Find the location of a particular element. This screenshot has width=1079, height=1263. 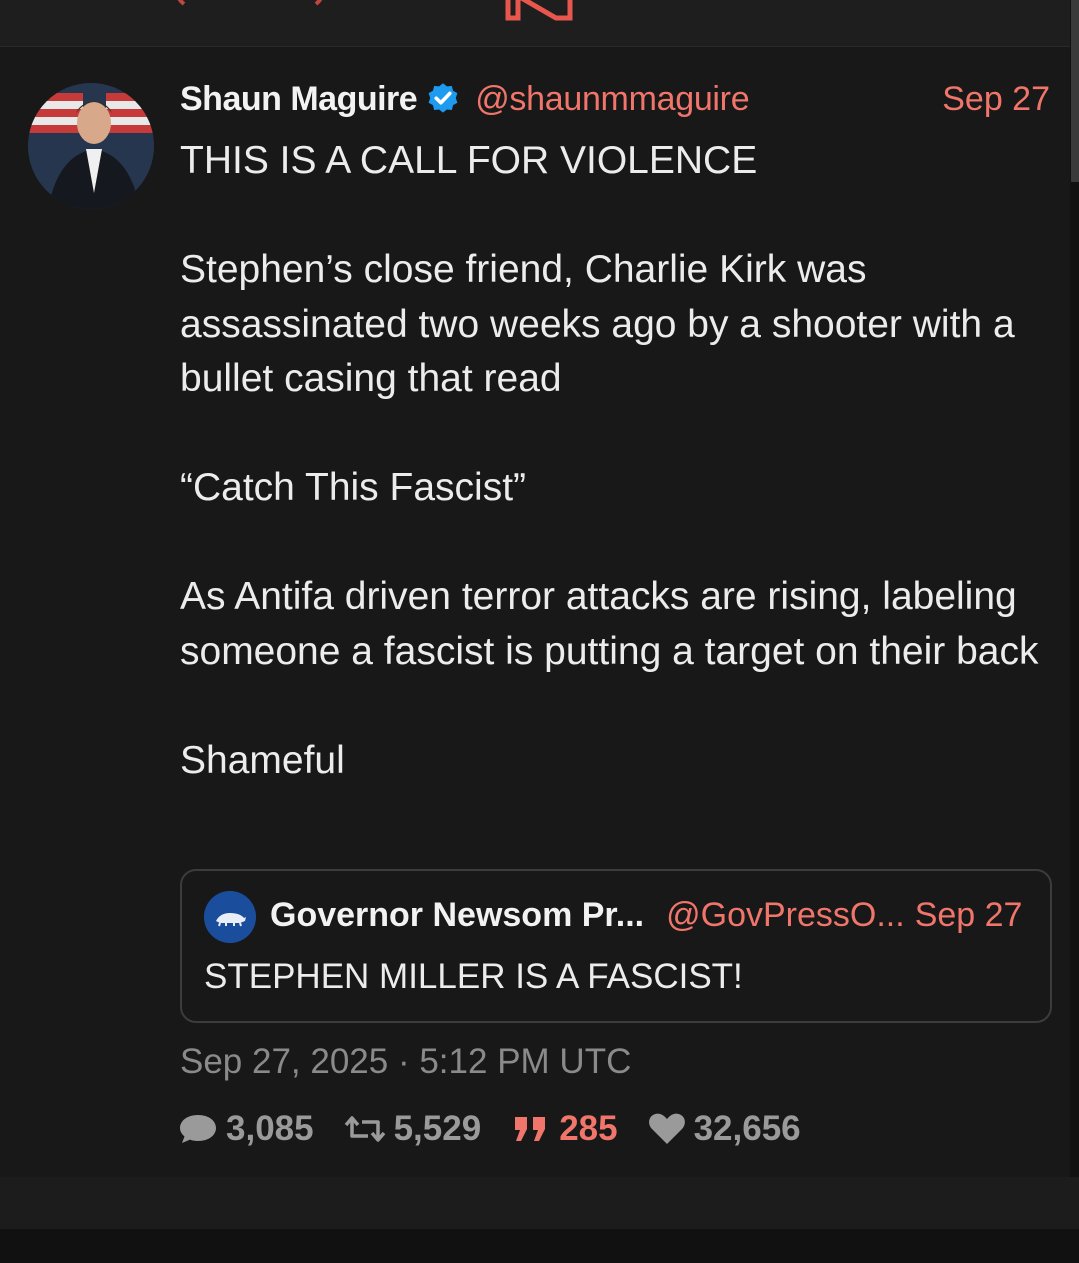

reply-stat: 3,085 is located at coordinates (246, 1129).